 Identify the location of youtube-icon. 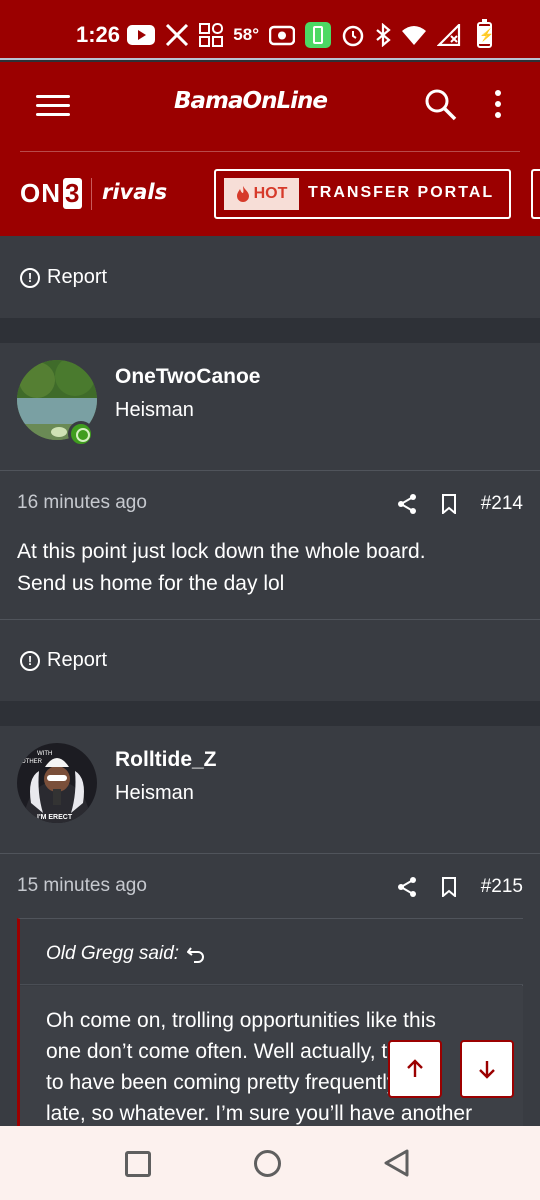
(141, 35).